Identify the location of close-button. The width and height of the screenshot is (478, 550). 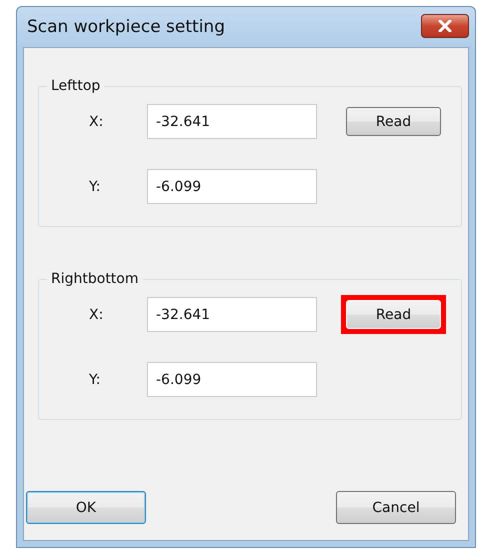
(445, 26).